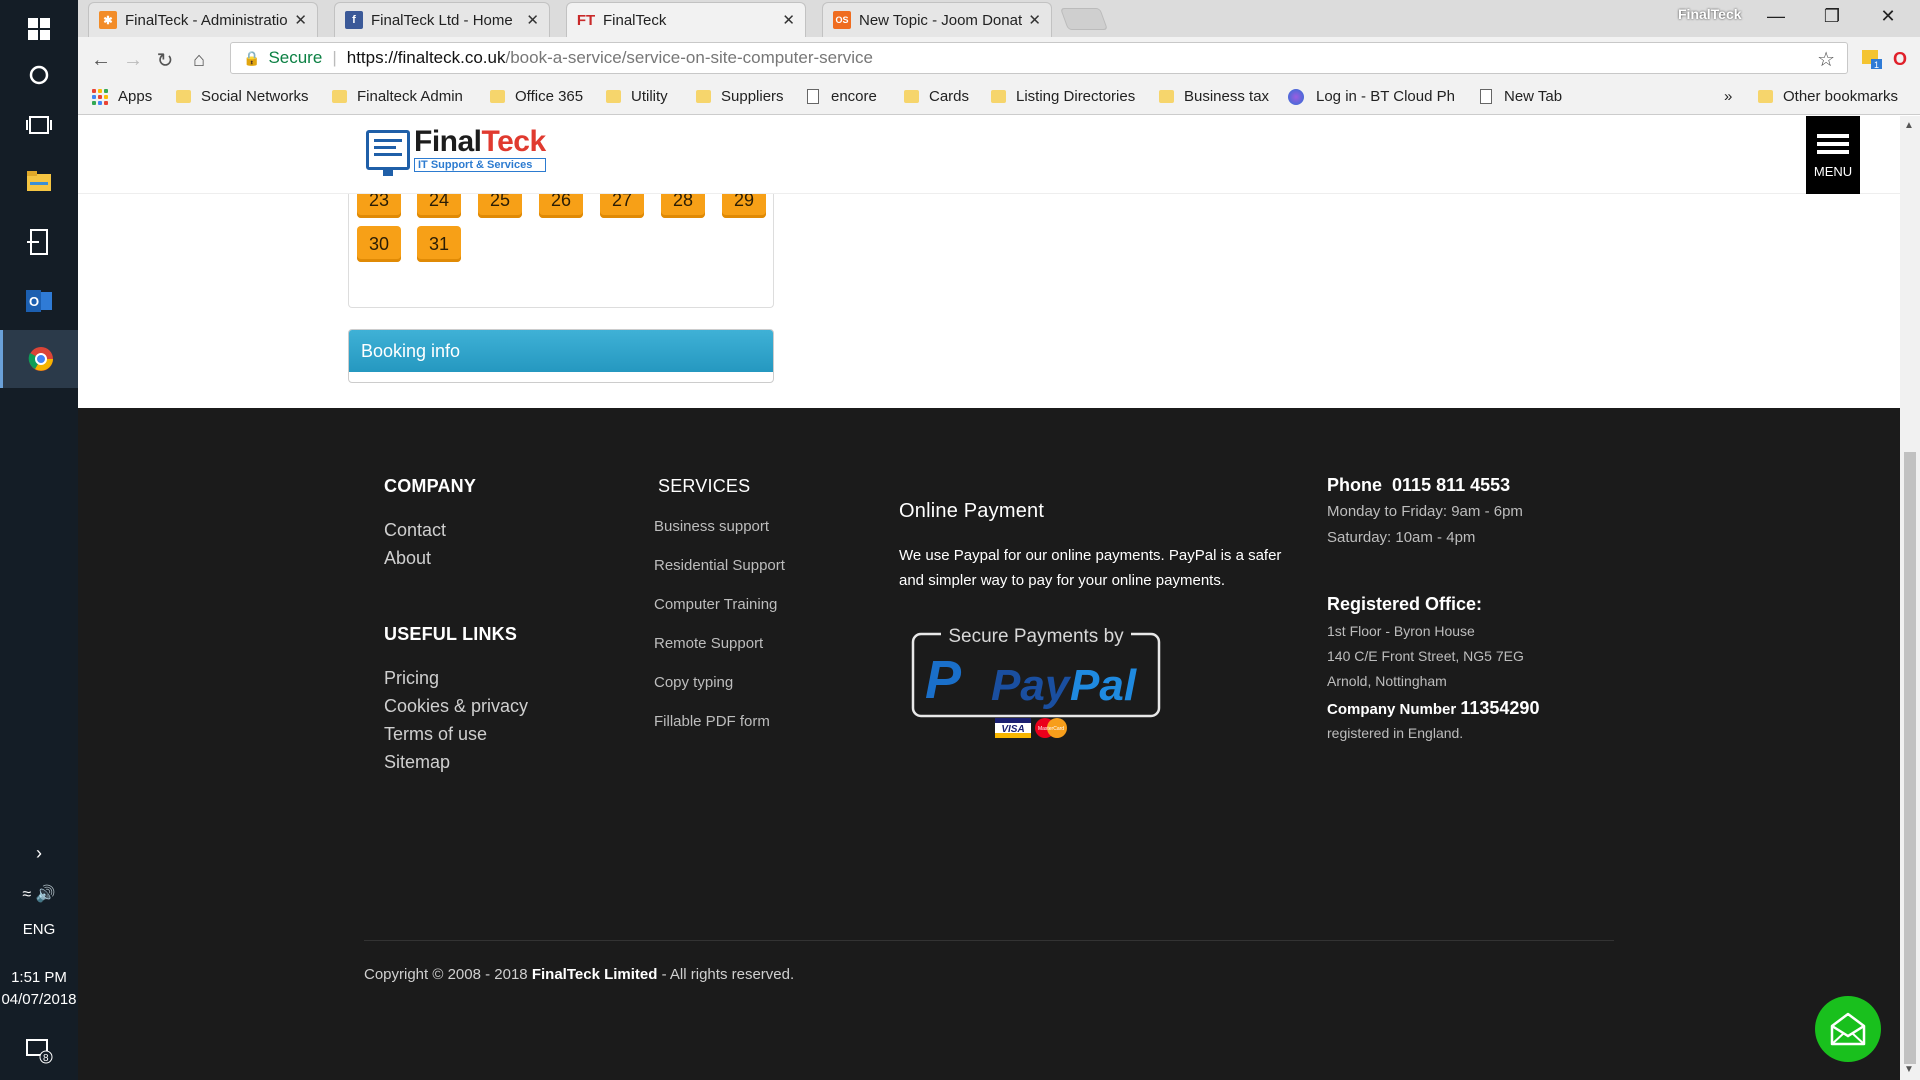 The image size is (1920, 1080). Describe the element at coordinates (1710, 14) in the screenshot. I see `profile-name: FinalTeck` at that location.